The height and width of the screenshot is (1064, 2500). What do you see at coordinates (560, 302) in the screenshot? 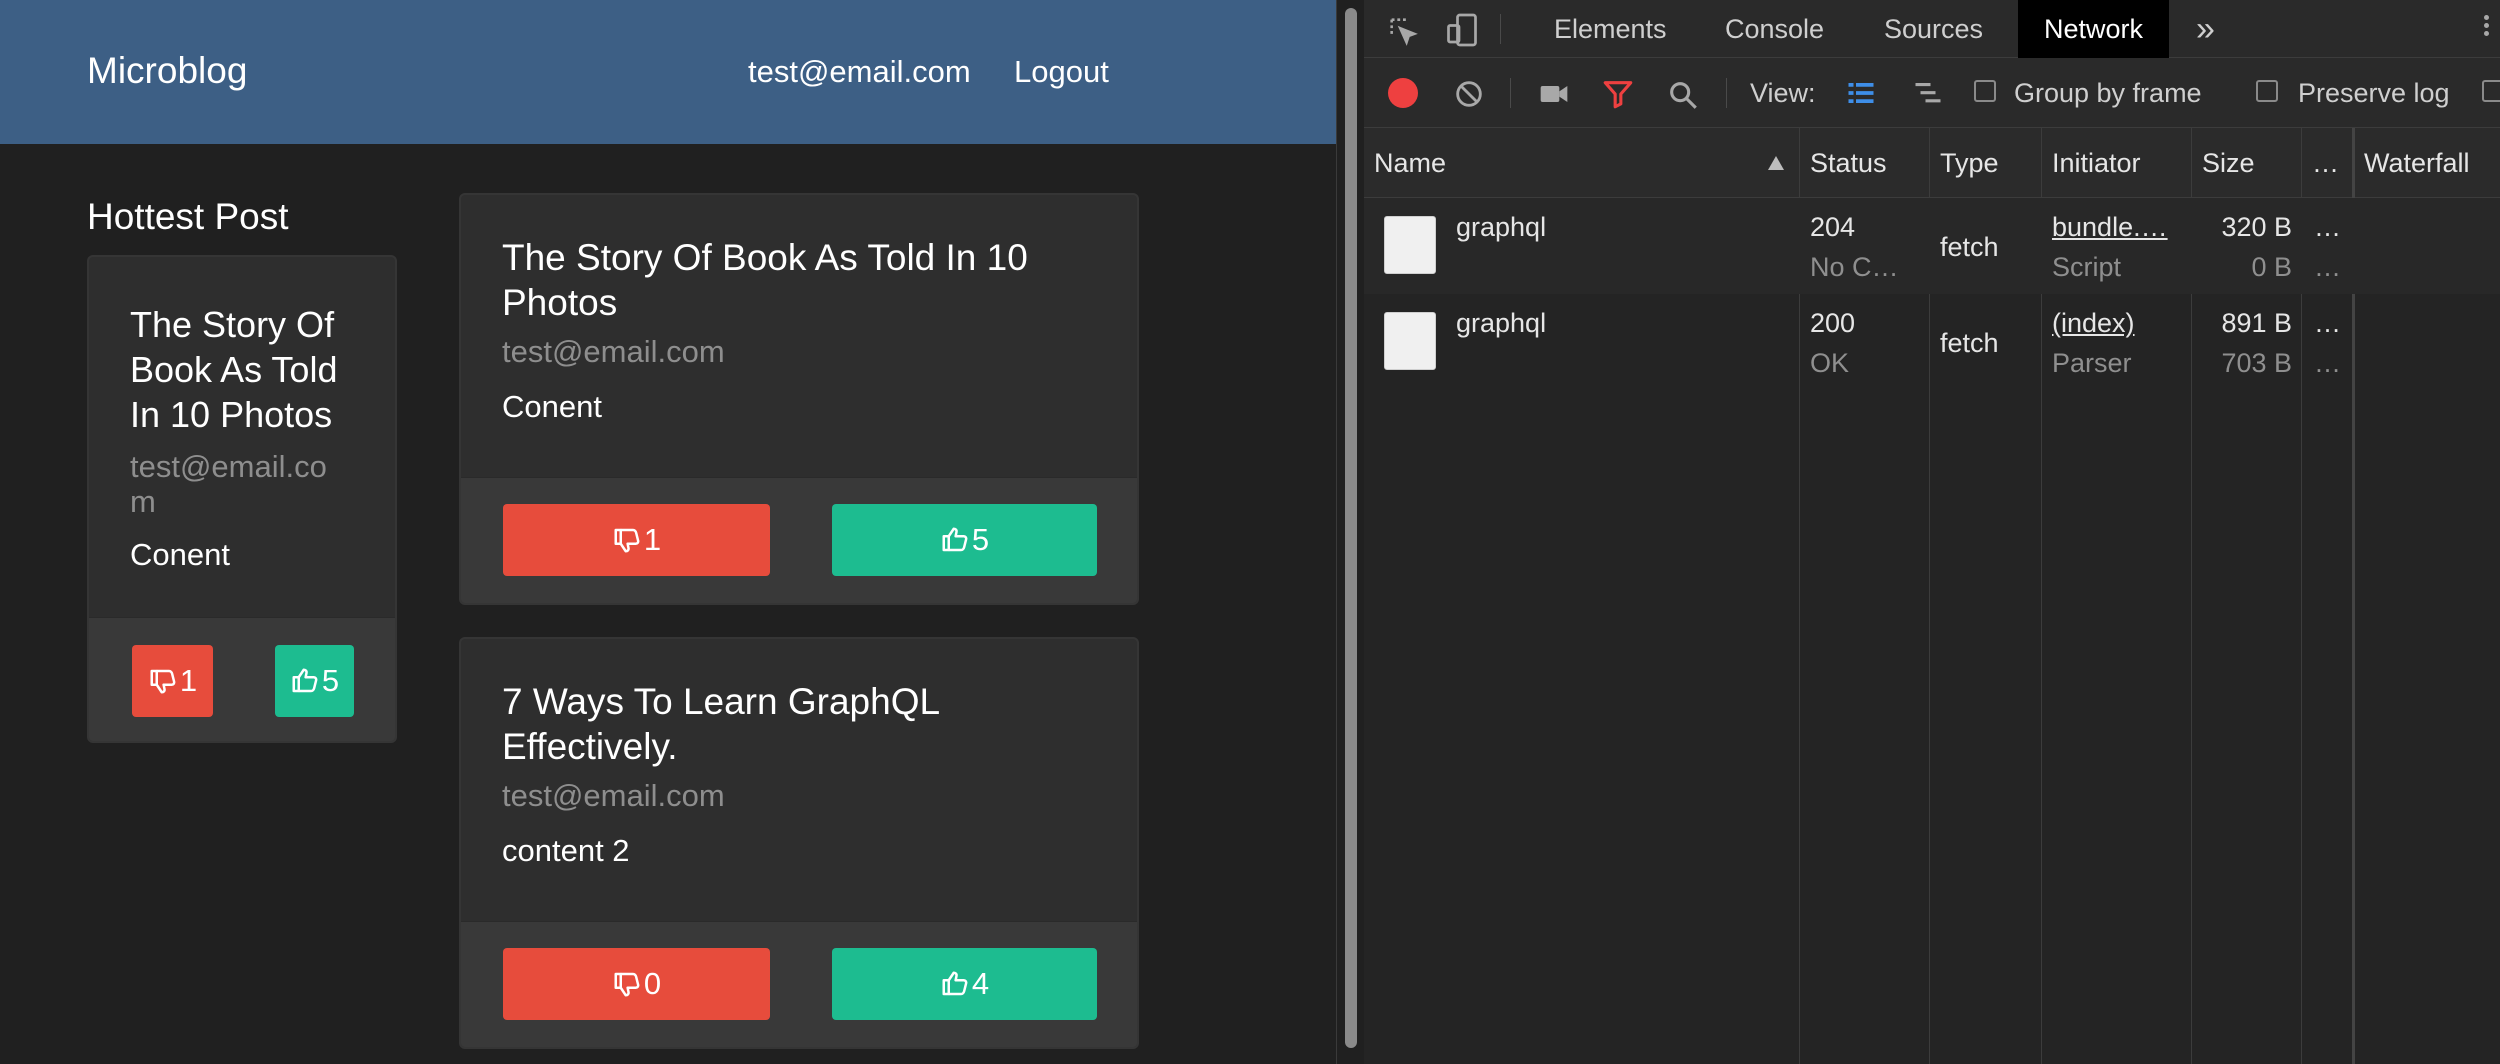
I see `post-title-line: Photos` at bounding box center [560, 302].